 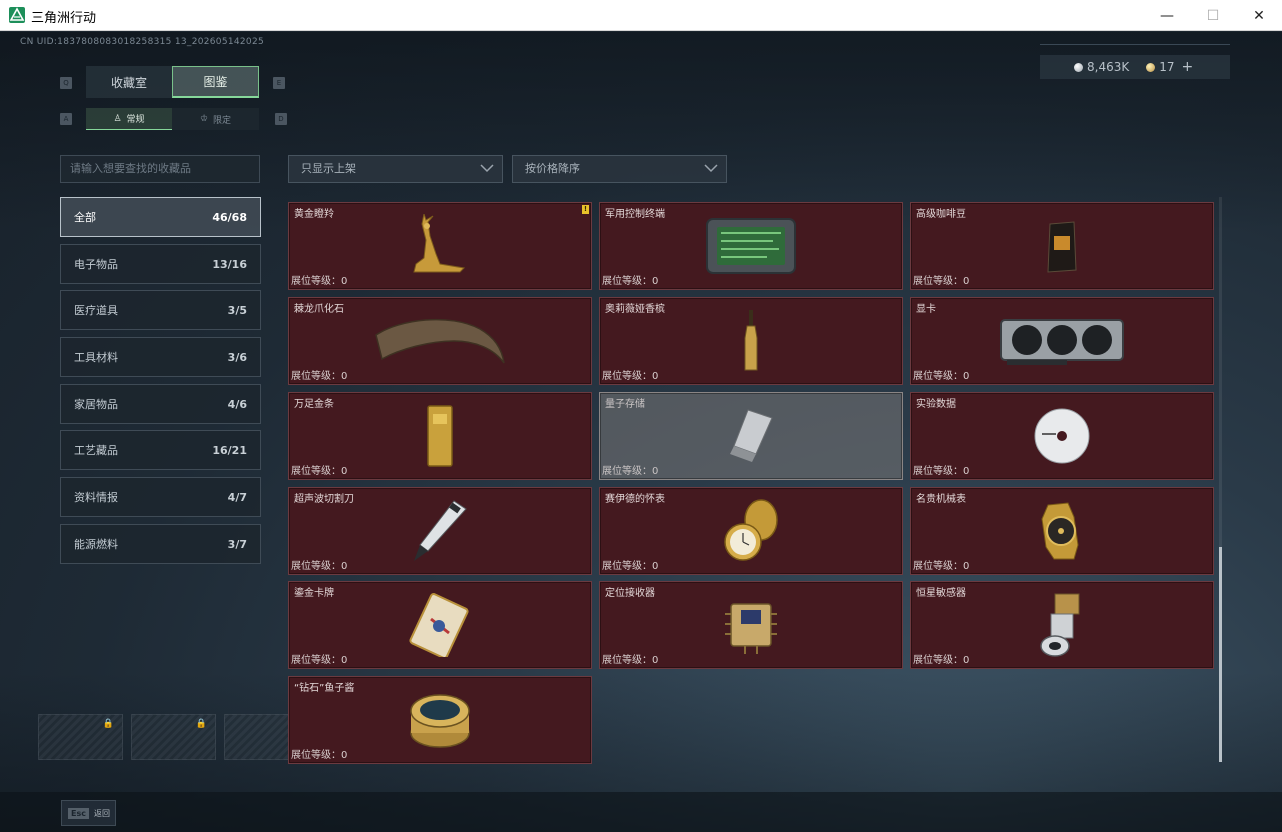 I want to click on item-card: 高级咖啡豆 展位等级：0, so click(x=1062, y=246).